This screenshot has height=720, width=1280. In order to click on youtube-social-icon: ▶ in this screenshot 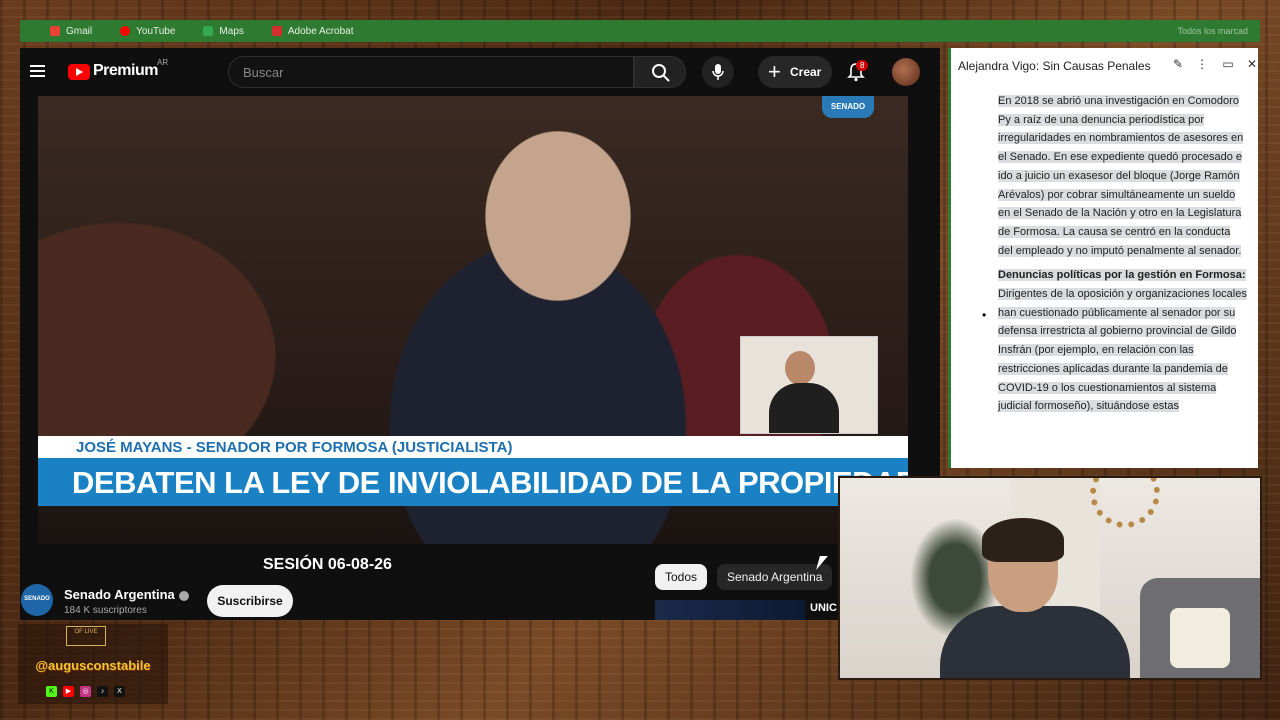, I will do `click(68, 691)`.